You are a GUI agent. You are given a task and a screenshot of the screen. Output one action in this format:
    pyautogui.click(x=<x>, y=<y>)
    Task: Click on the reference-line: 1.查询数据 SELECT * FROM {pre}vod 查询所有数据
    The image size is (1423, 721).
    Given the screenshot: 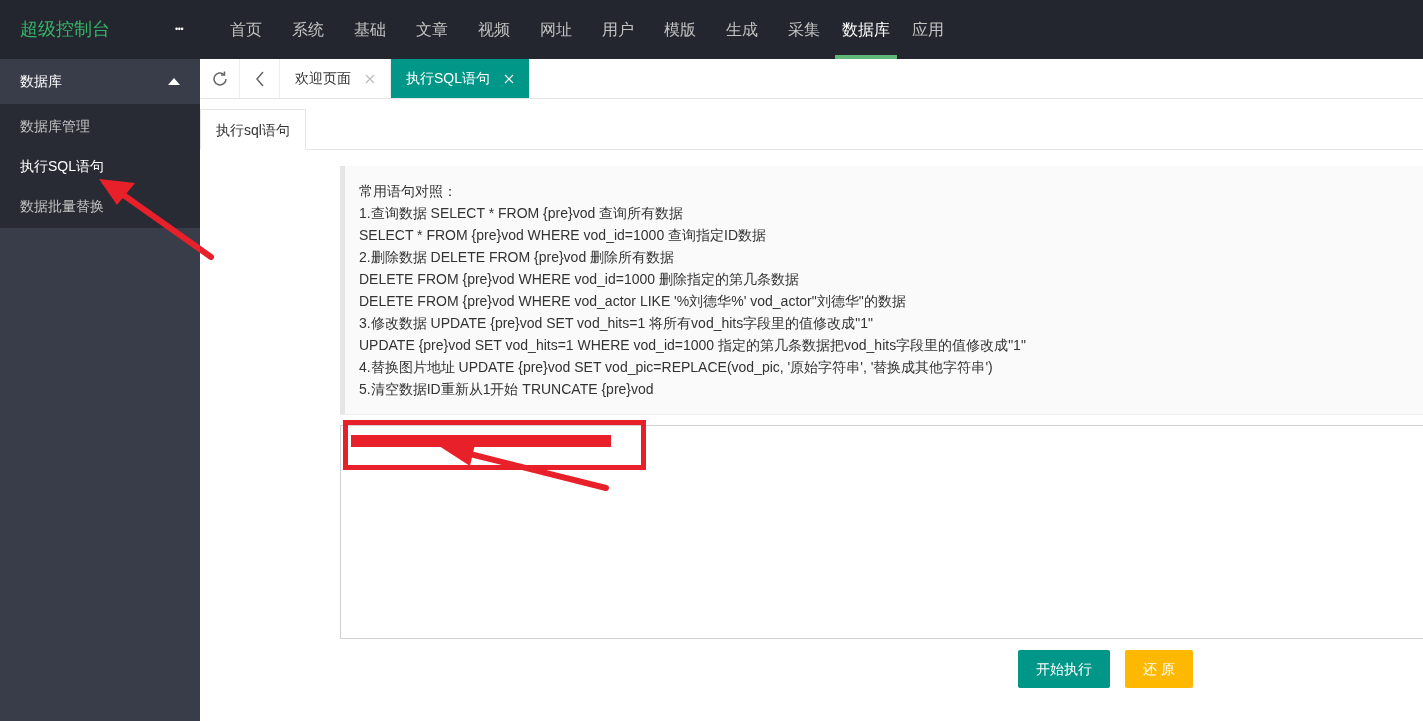 What is the action you would take?
    pyautogui.click(x=522, y=213)
    